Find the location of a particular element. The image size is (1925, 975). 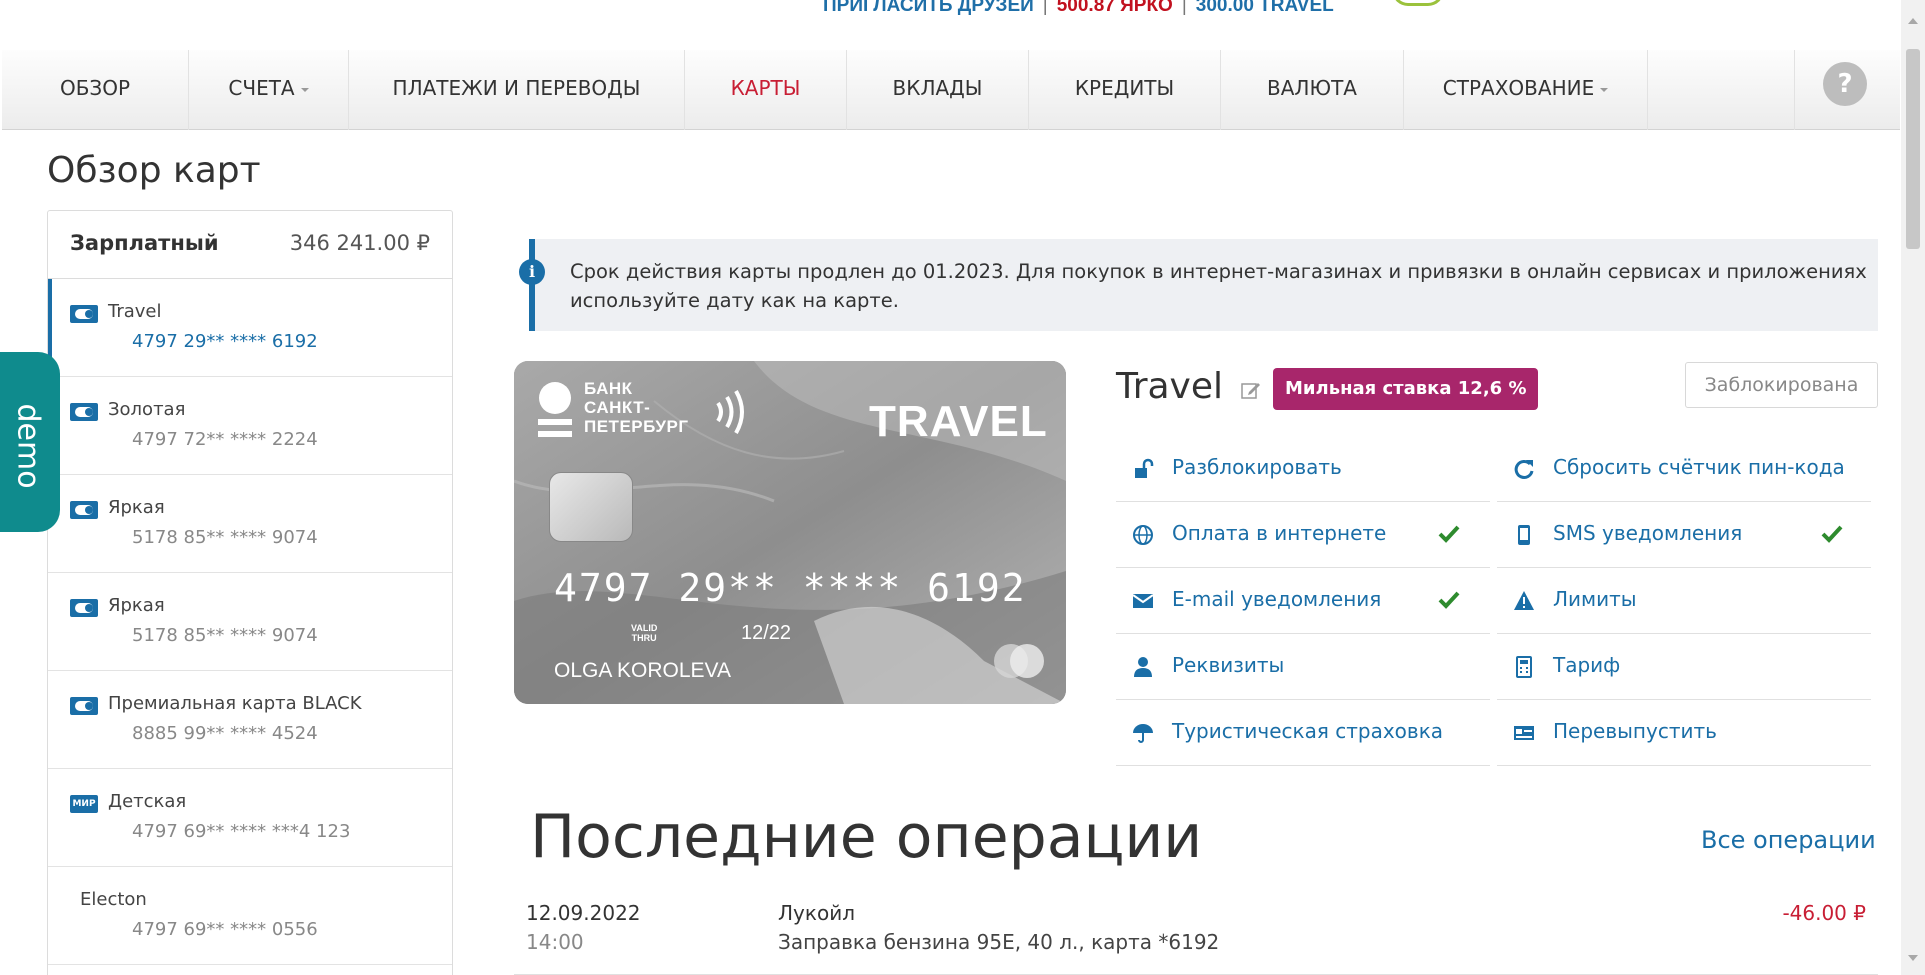

calculator-icon is located at coordinates (1524, 667).